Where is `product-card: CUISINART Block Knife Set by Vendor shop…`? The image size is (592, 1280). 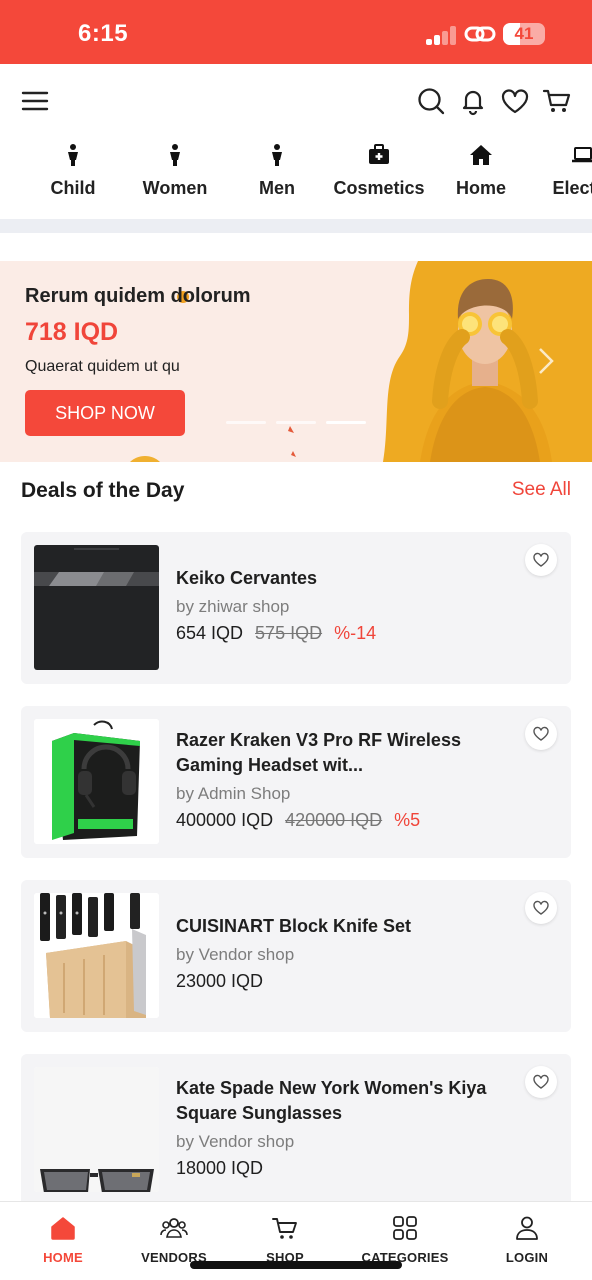
product-card: CUISINART Block Knife Set by Vendor shop… is located at coordinates (296, 956).